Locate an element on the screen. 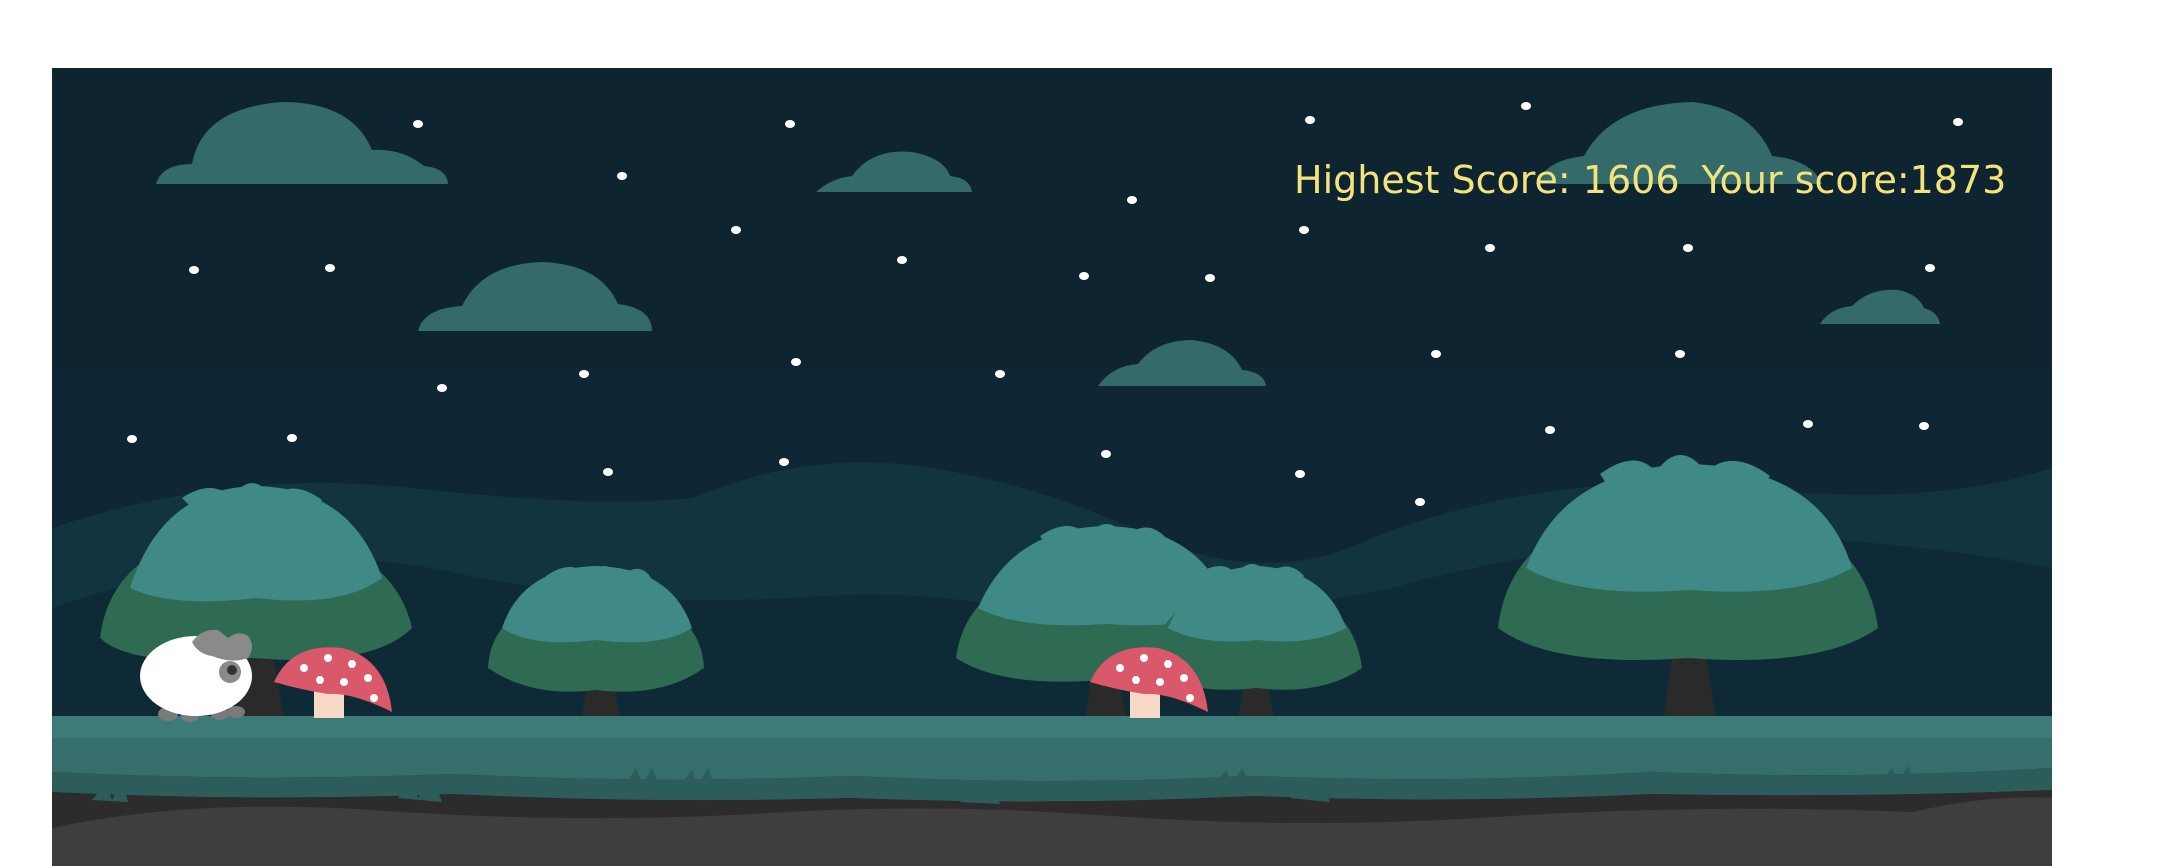  ground-grass is located at coordinates (1052, 727).